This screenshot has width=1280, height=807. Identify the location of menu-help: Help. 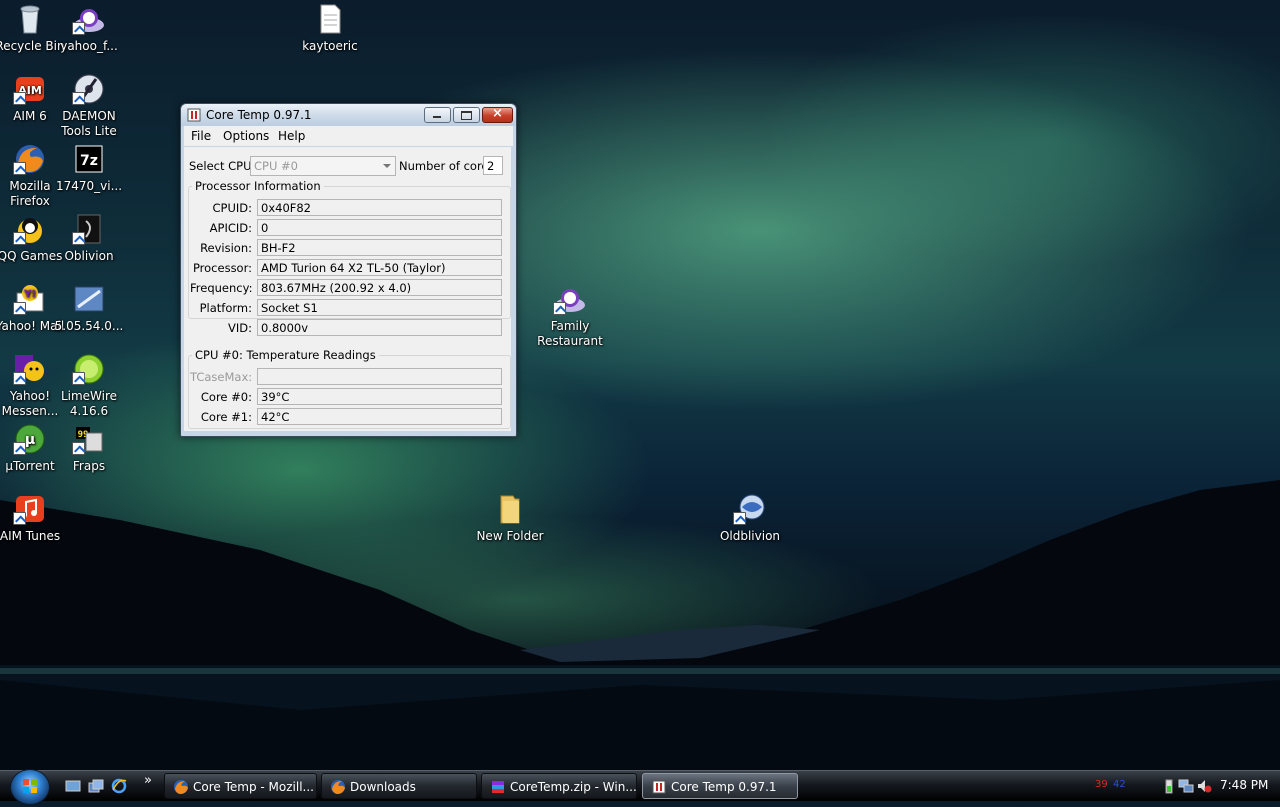
(291, 136).